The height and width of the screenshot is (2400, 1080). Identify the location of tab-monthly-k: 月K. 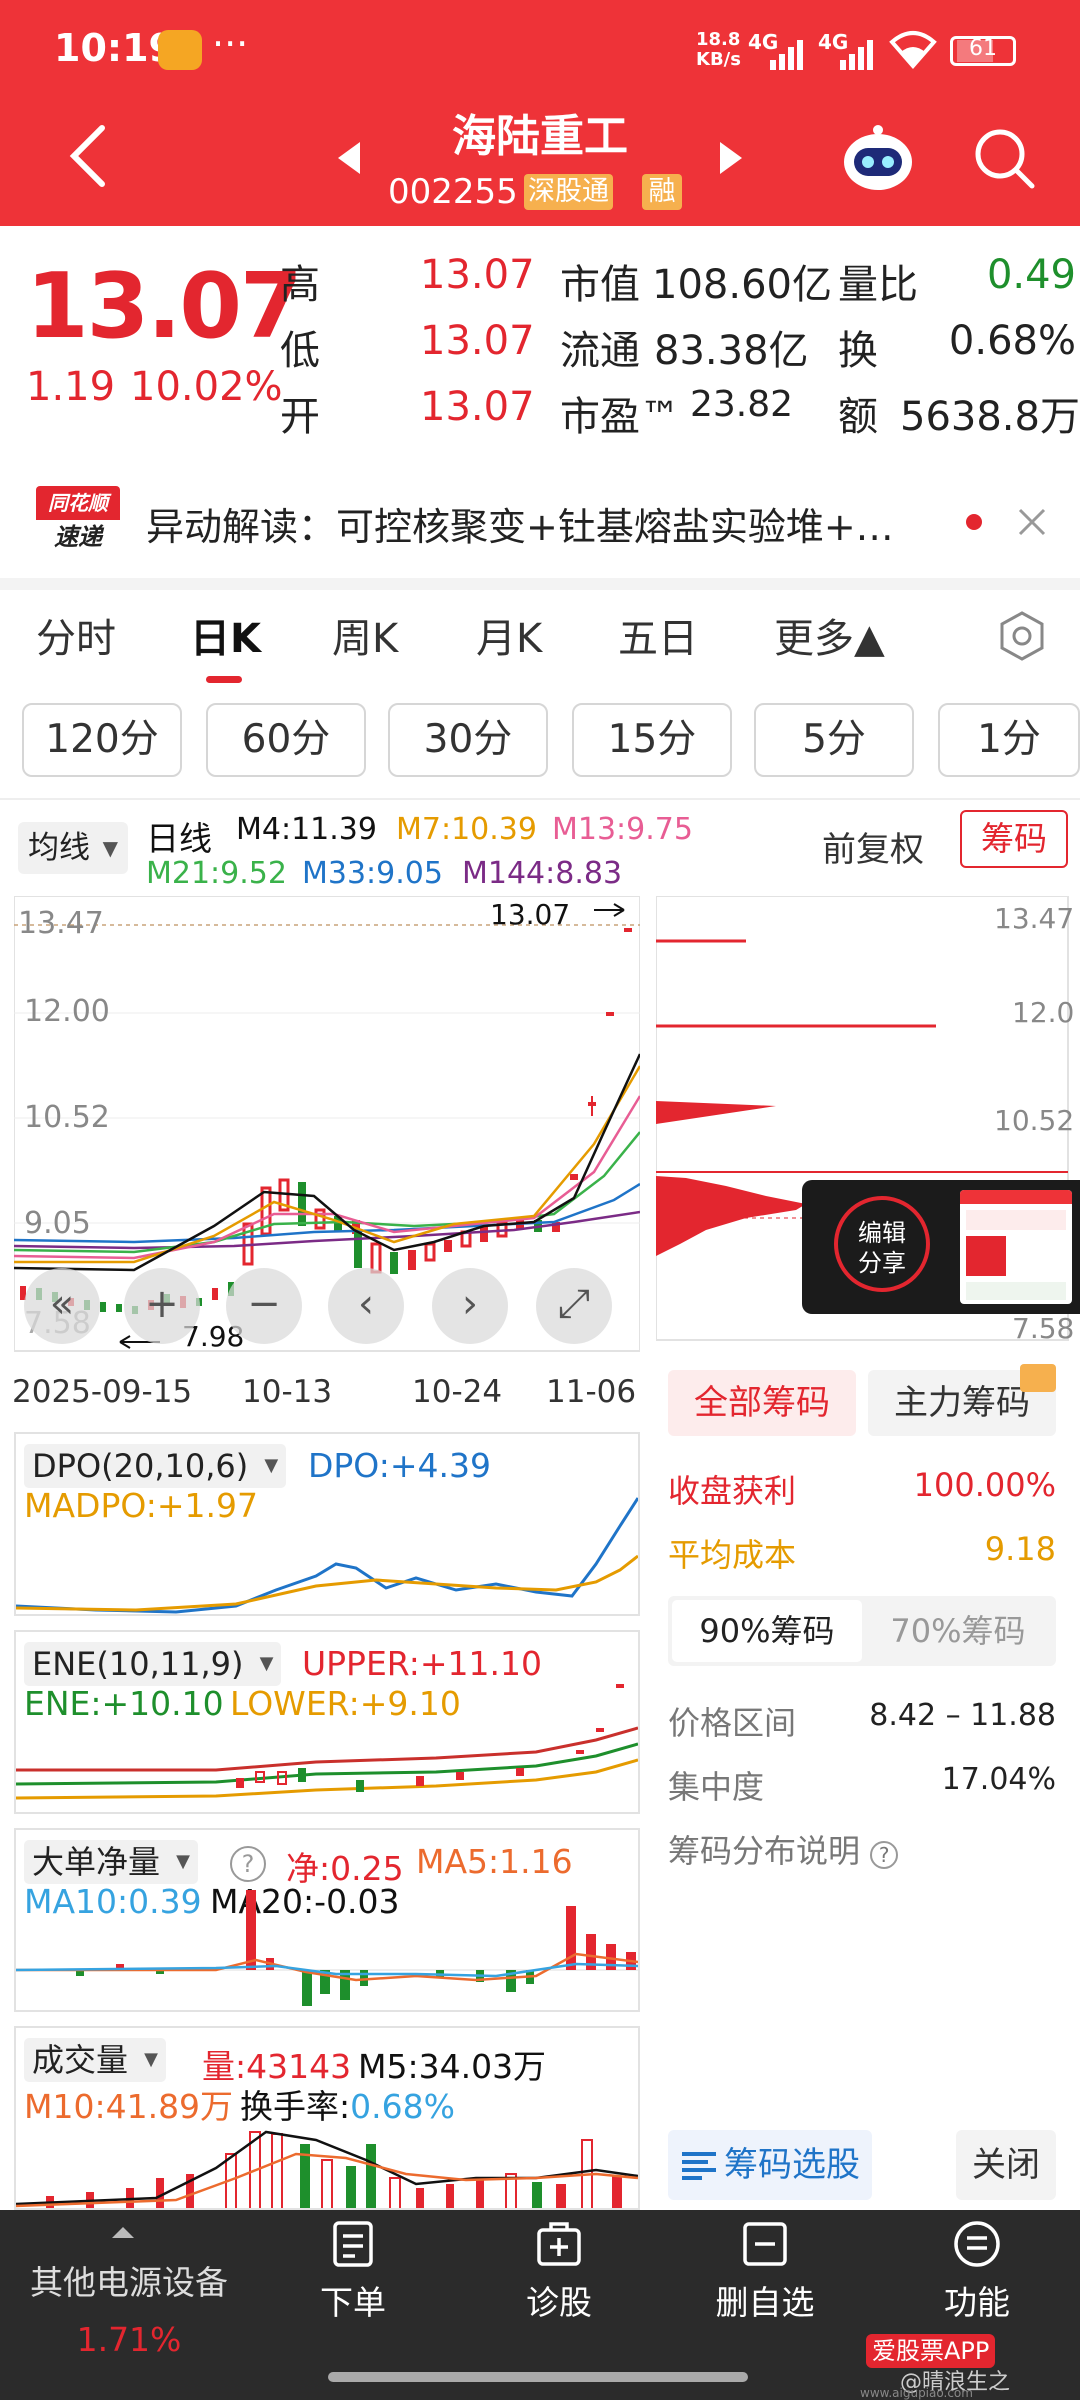
(509, 635).